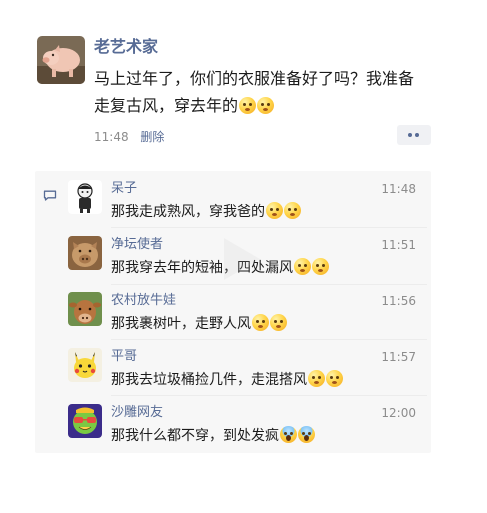 The height and width of the screenshot is (513, 487). Describe the element at coordinates (398, 245) in the screenshot. I see `comment-time: 11:51` at that location.